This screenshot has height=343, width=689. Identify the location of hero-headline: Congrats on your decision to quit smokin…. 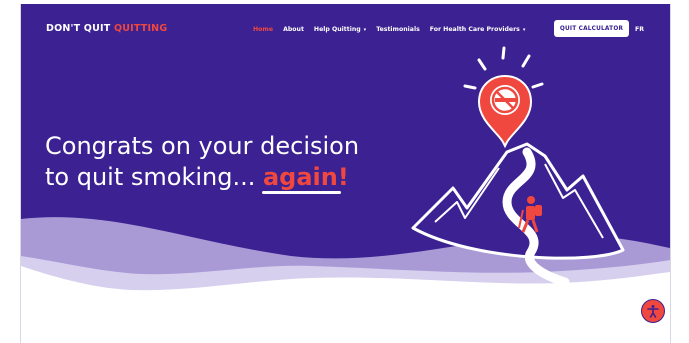
(202, 162).